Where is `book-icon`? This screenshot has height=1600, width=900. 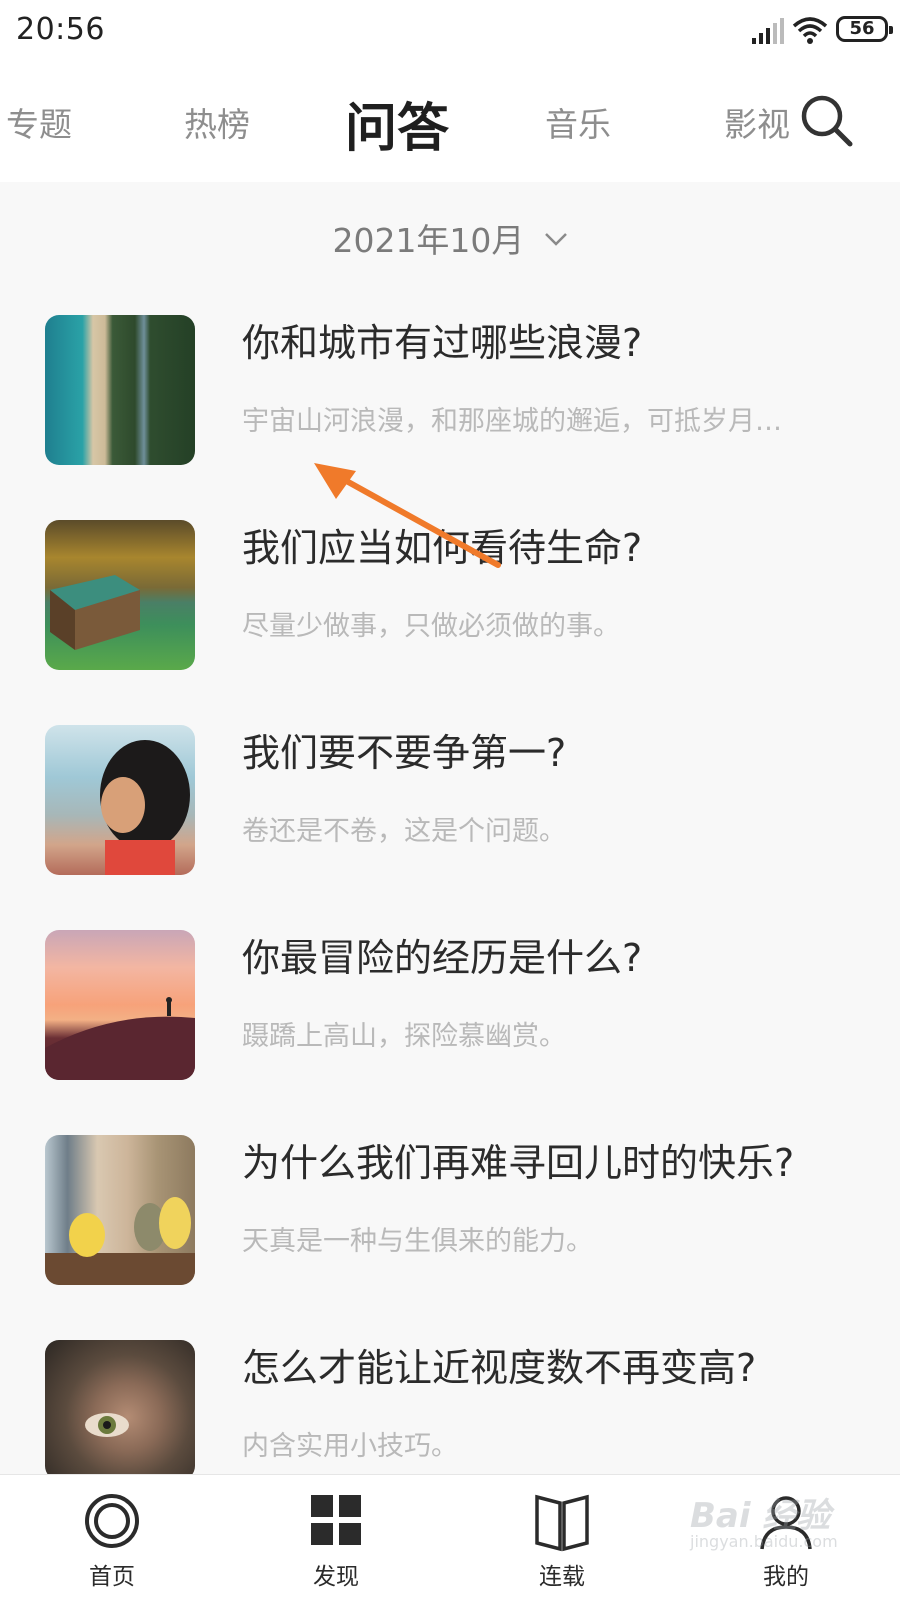 book-icon is located at coordinates (562, 1523).